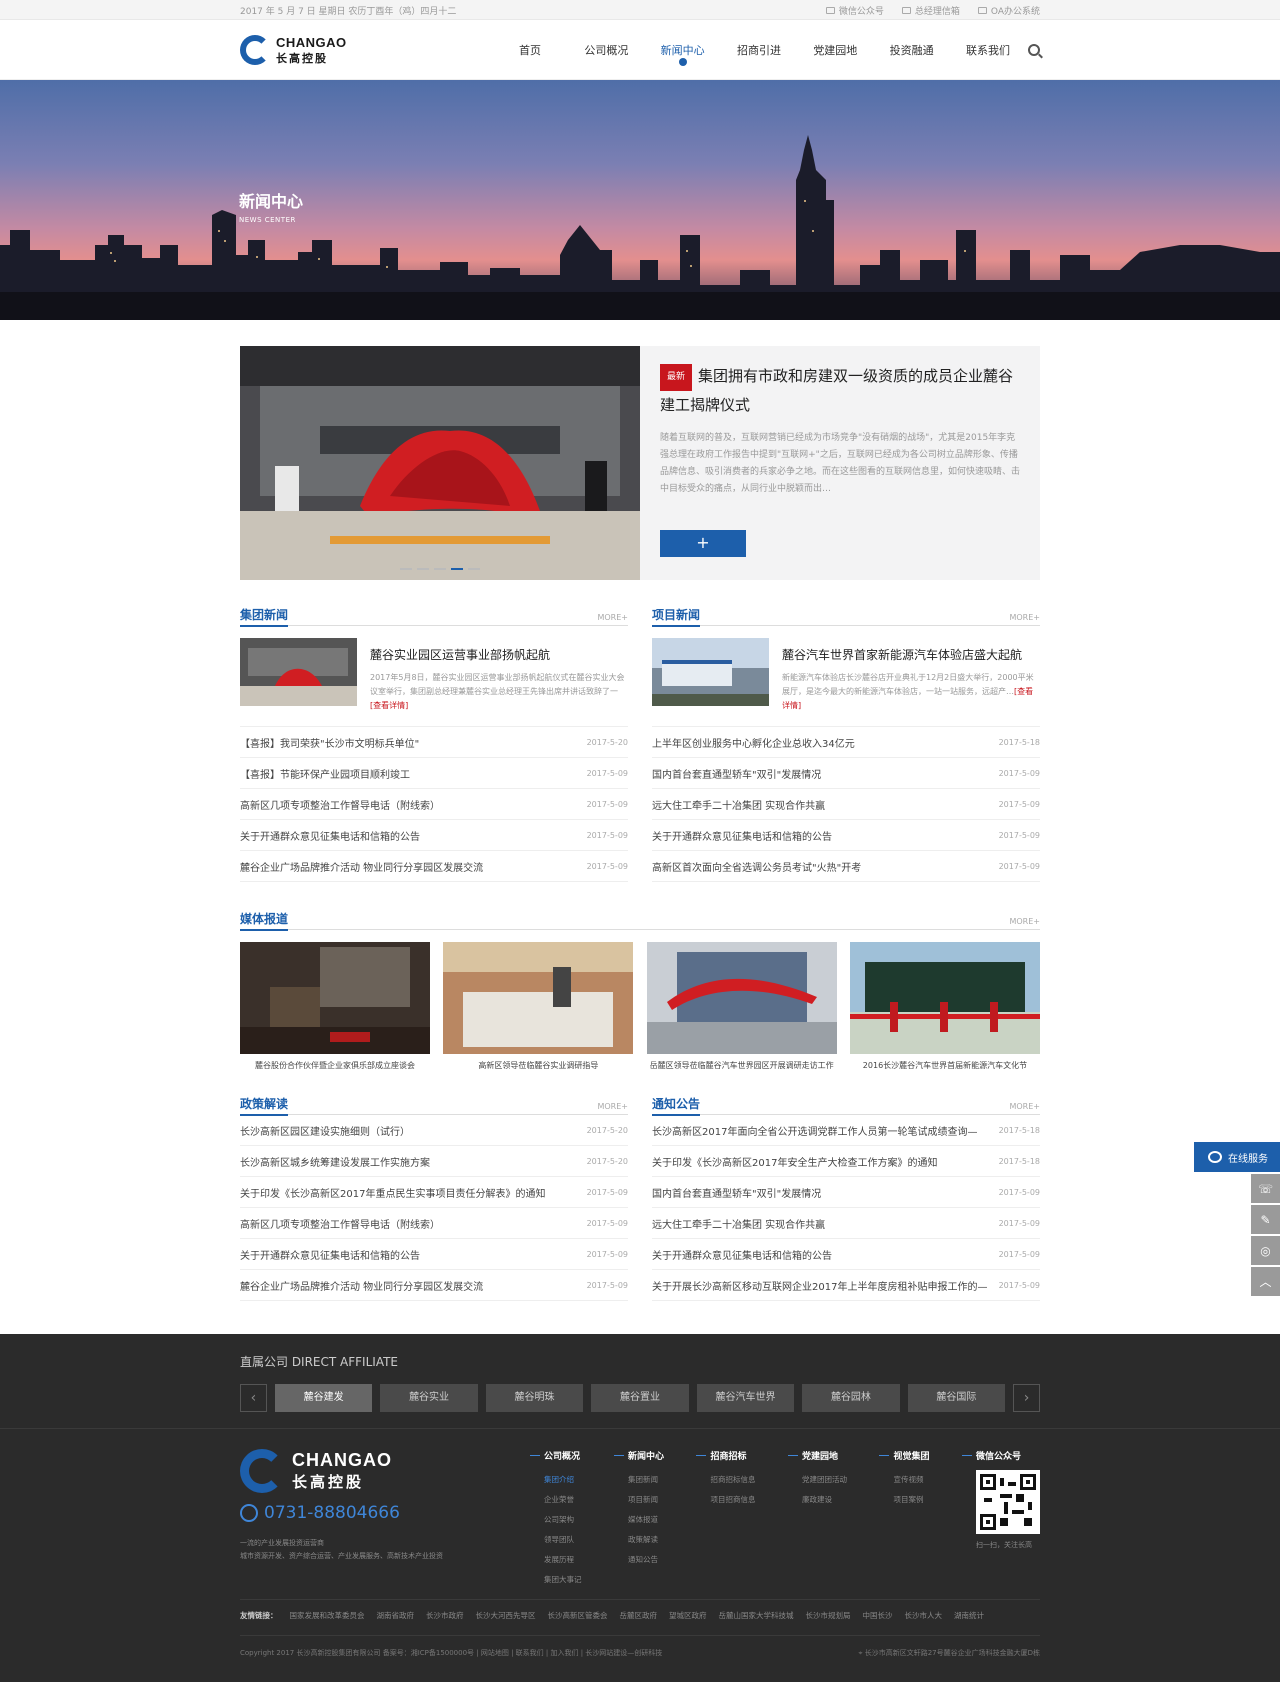 The image size is (1280, 1682). I want to click on featured-more-button: +, so click(703, 543).